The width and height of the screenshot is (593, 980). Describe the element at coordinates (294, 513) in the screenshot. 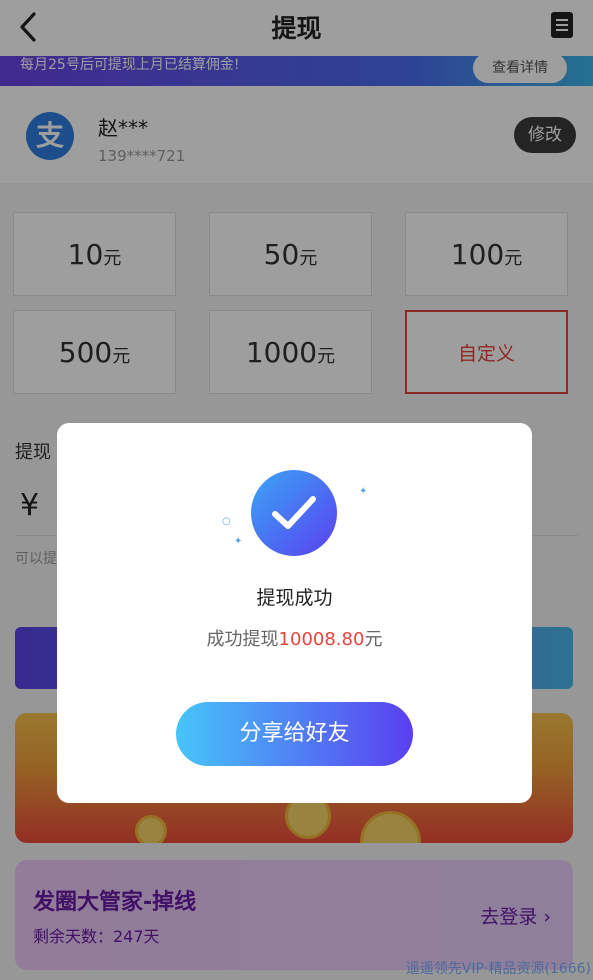

I see `check-icon` at that location.